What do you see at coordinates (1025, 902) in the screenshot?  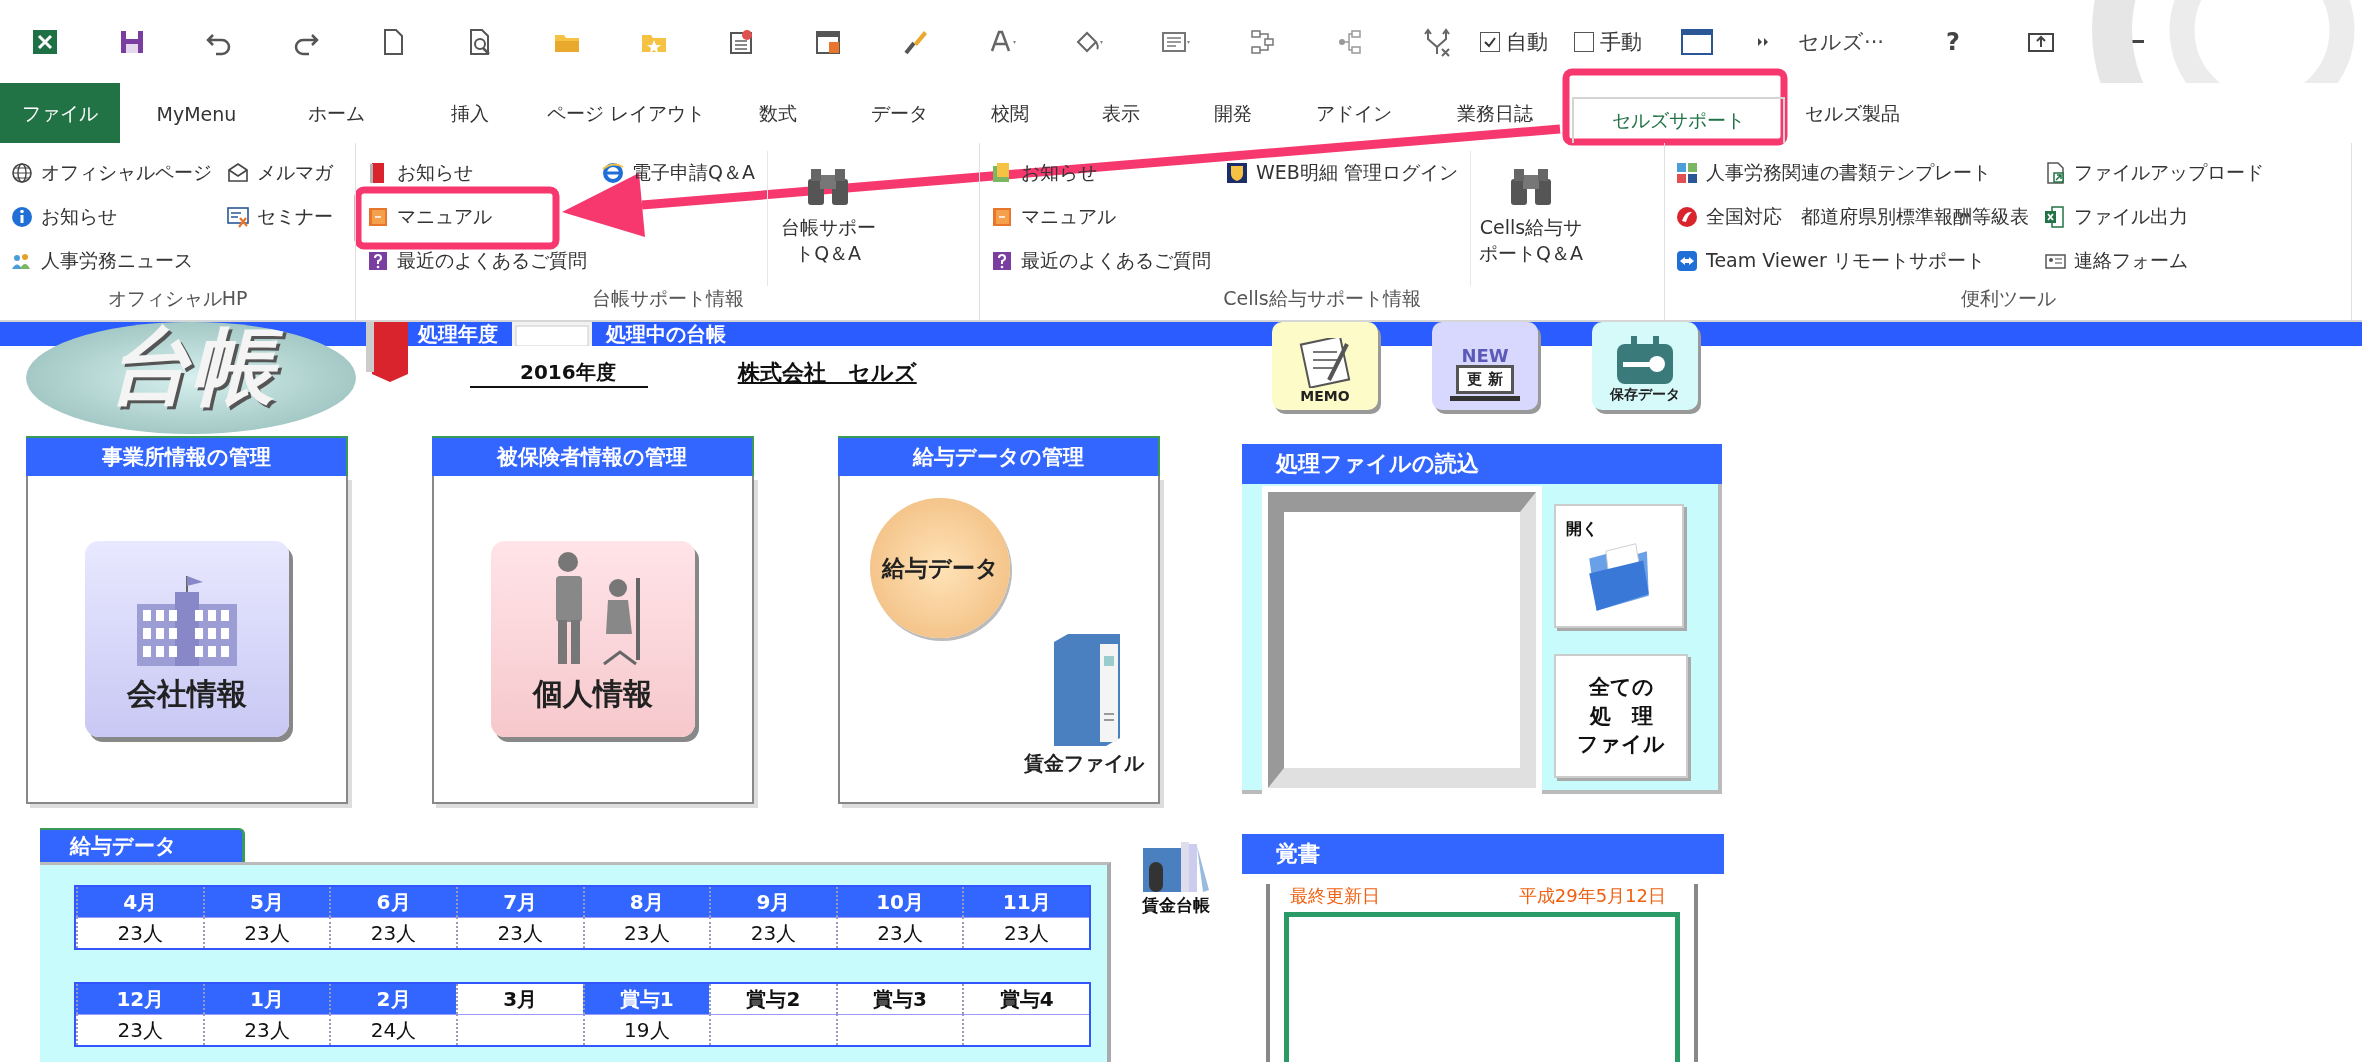 I see `month-header: 11月` at bounding box center [1025, 902].